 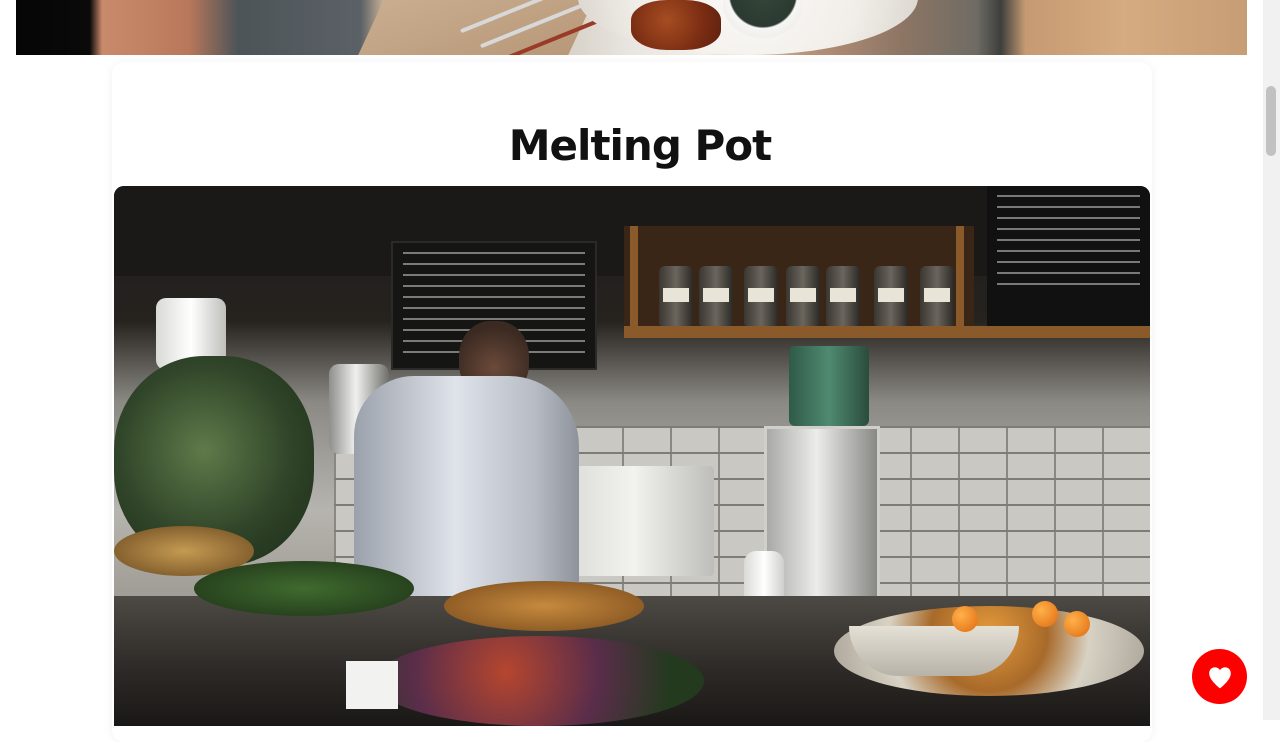 I want to click on favorite-button, so click(x=1219, y=676).